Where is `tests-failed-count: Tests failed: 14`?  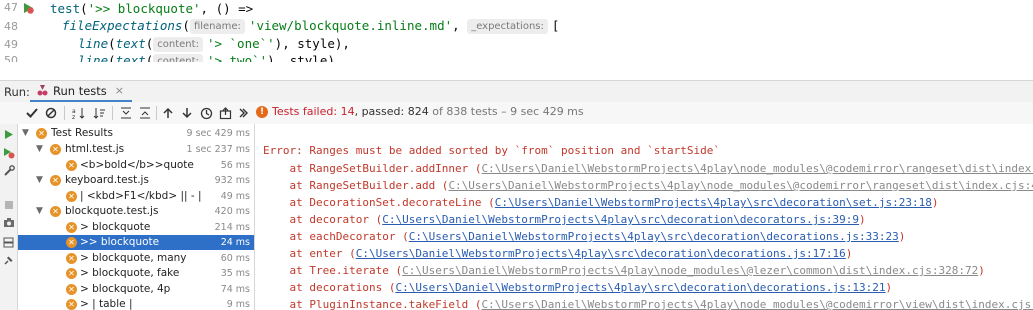
tests-failed-count: Tests failed: 14 is located at coordinates (313, 111).